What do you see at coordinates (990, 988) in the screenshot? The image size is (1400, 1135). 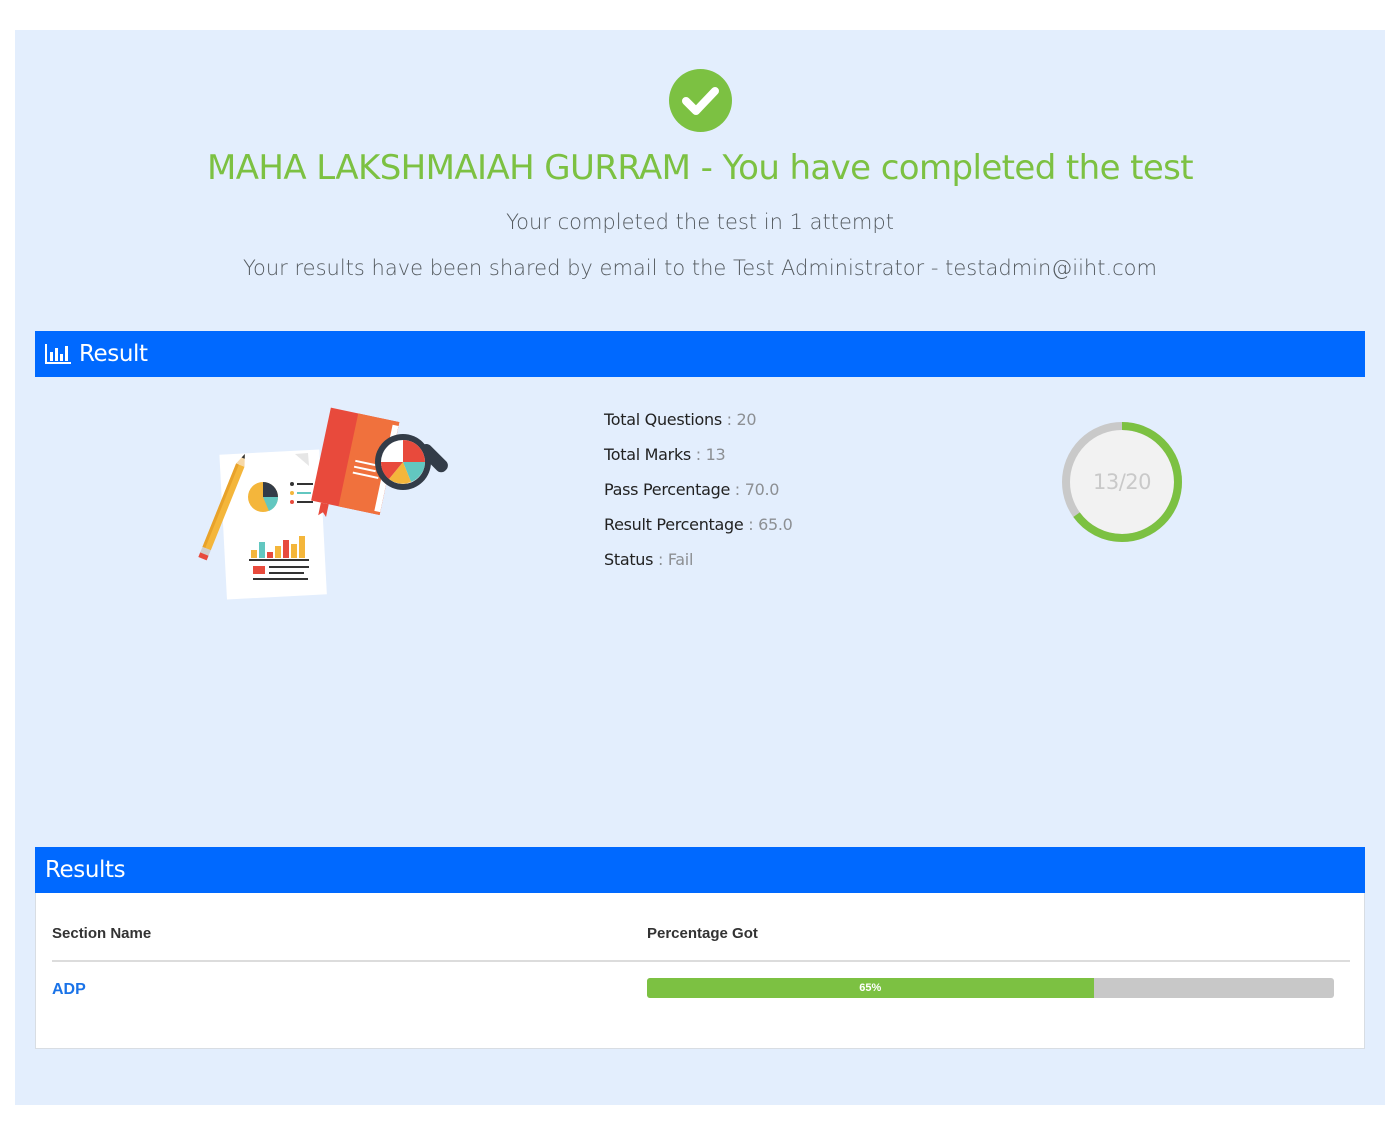 I see `section-progress-bar: 65%` at bounding box center [990, 988].